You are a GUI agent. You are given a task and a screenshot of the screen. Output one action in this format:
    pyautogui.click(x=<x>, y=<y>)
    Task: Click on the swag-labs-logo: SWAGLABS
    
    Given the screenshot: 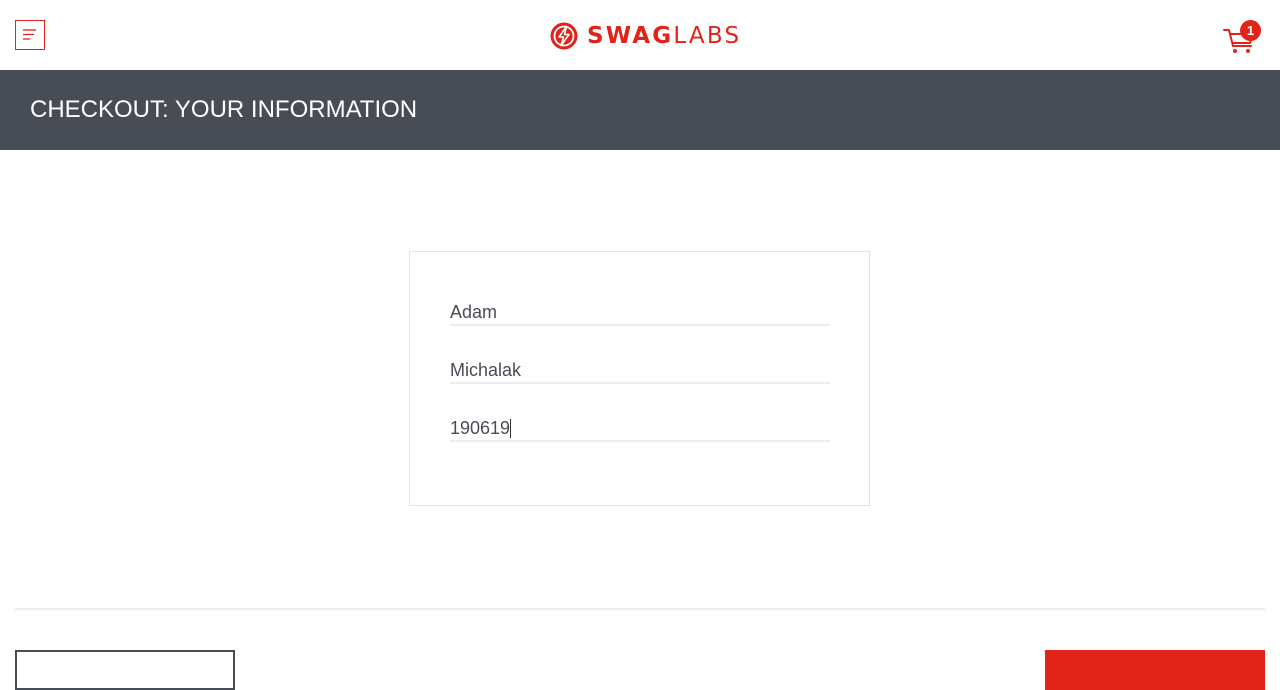 What is the action you would take?
    pyautogui.click(x=645, y=36)
    